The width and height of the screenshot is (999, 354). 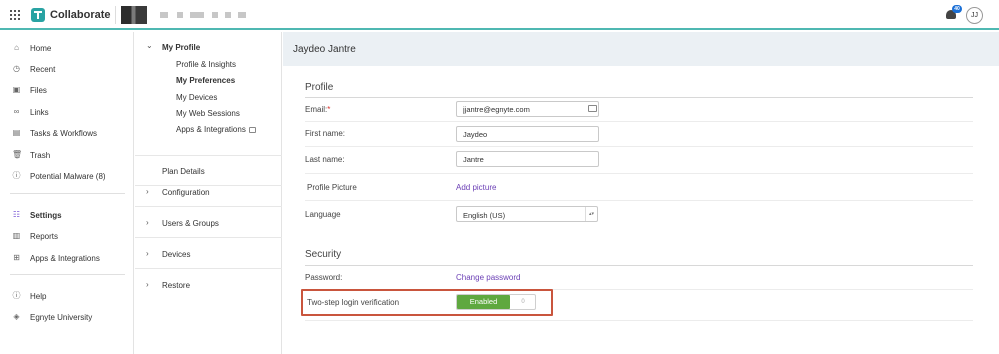 What do you see at coordinates (324, 277) in the screenshot?
I see `password-label: Password:` at bounding box center [324, 277].